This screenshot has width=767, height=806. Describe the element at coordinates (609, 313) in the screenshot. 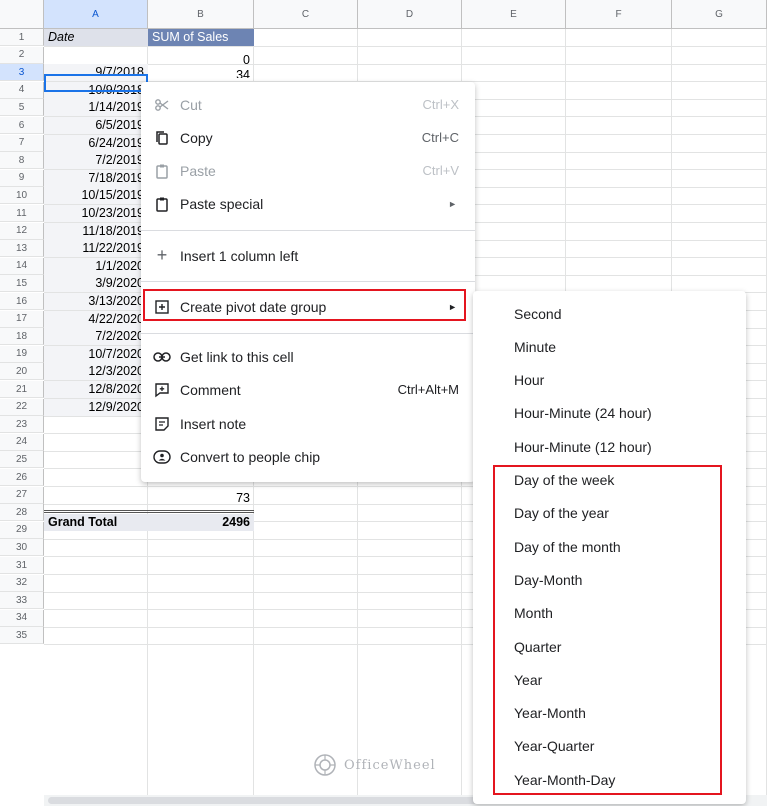

I see `submenu-item-second: Second` at that location.